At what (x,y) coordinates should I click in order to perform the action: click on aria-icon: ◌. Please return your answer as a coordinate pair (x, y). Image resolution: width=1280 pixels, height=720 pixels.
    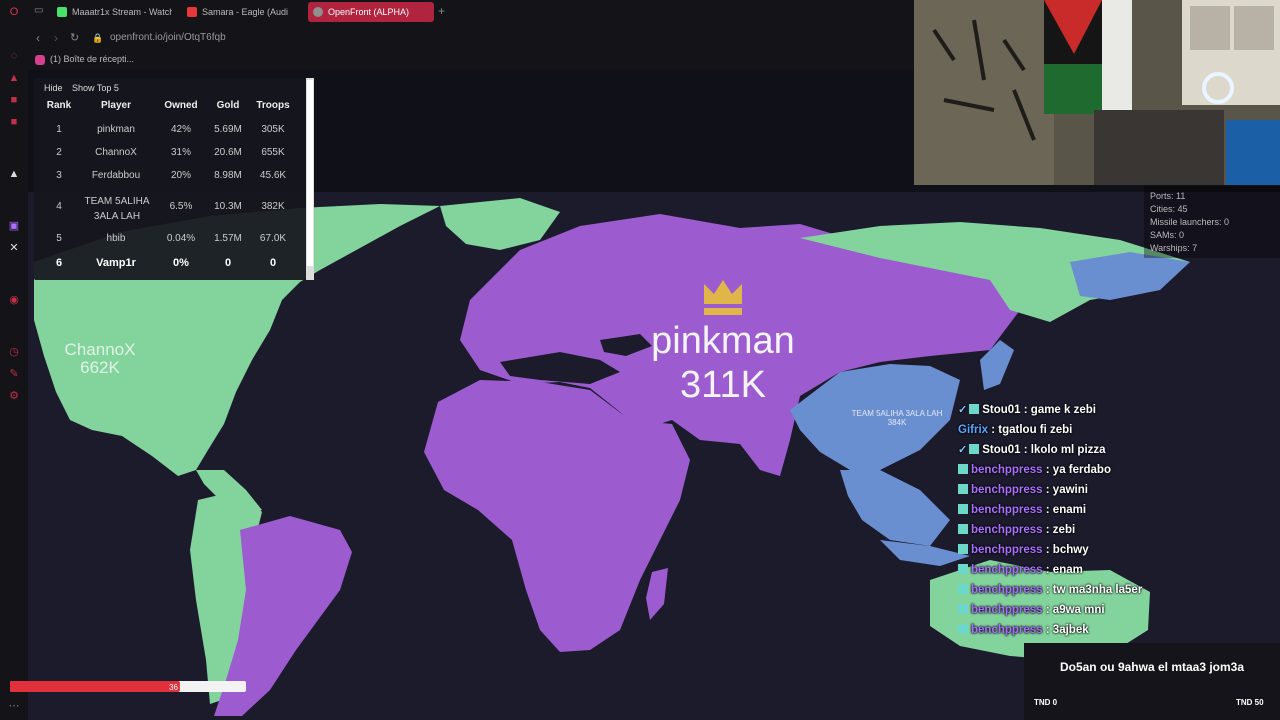
    Looking at the image, I should click on (14, 56).